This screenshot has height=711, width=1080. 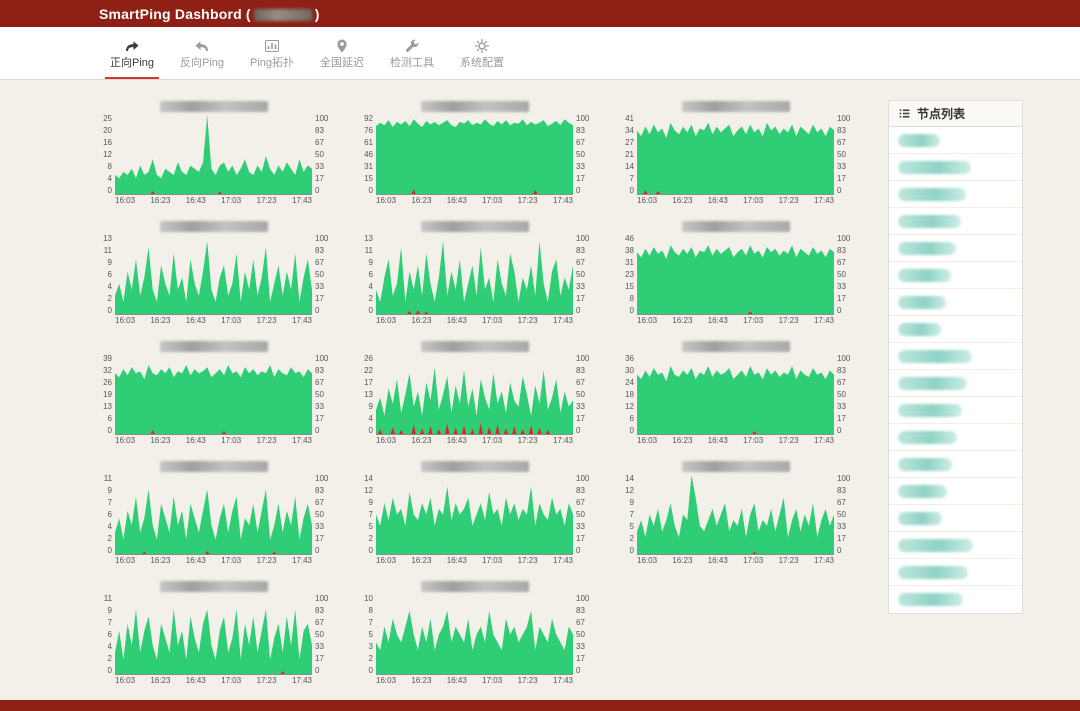 I want to click on y-tick-left: 61, so click(x=368, y=142).